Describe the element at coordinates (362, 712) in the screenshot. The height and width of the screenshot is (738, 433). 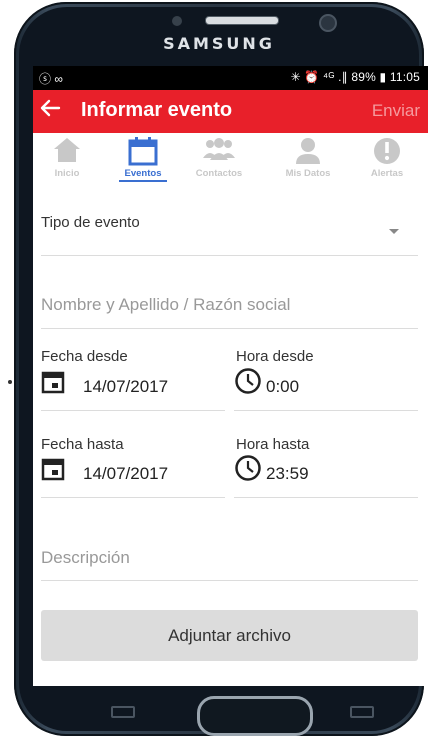
I see `hardware-recent-icon` at that location.